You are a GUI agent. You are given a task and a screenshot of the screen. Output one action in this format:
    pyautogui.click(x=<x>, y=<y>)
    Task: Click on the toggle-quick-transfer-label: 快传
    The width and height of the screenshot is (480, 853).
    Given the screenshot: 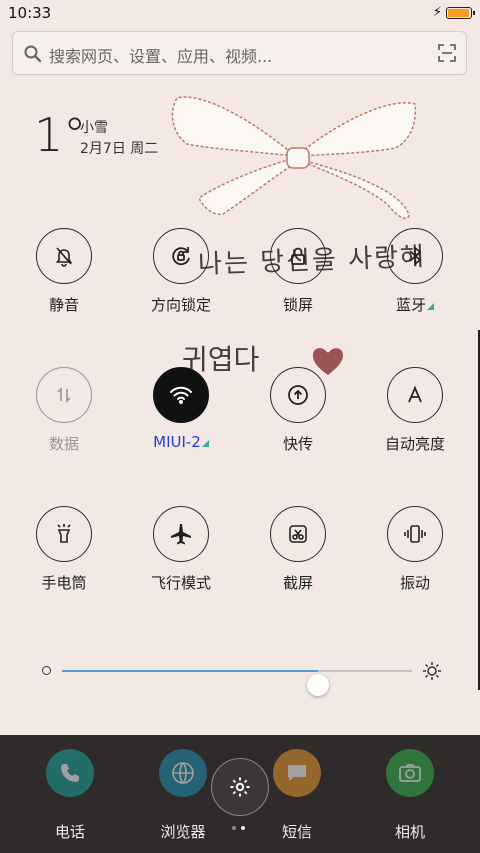 What is the action you would take?
    pyautogui.click(x=297, y=444)
    